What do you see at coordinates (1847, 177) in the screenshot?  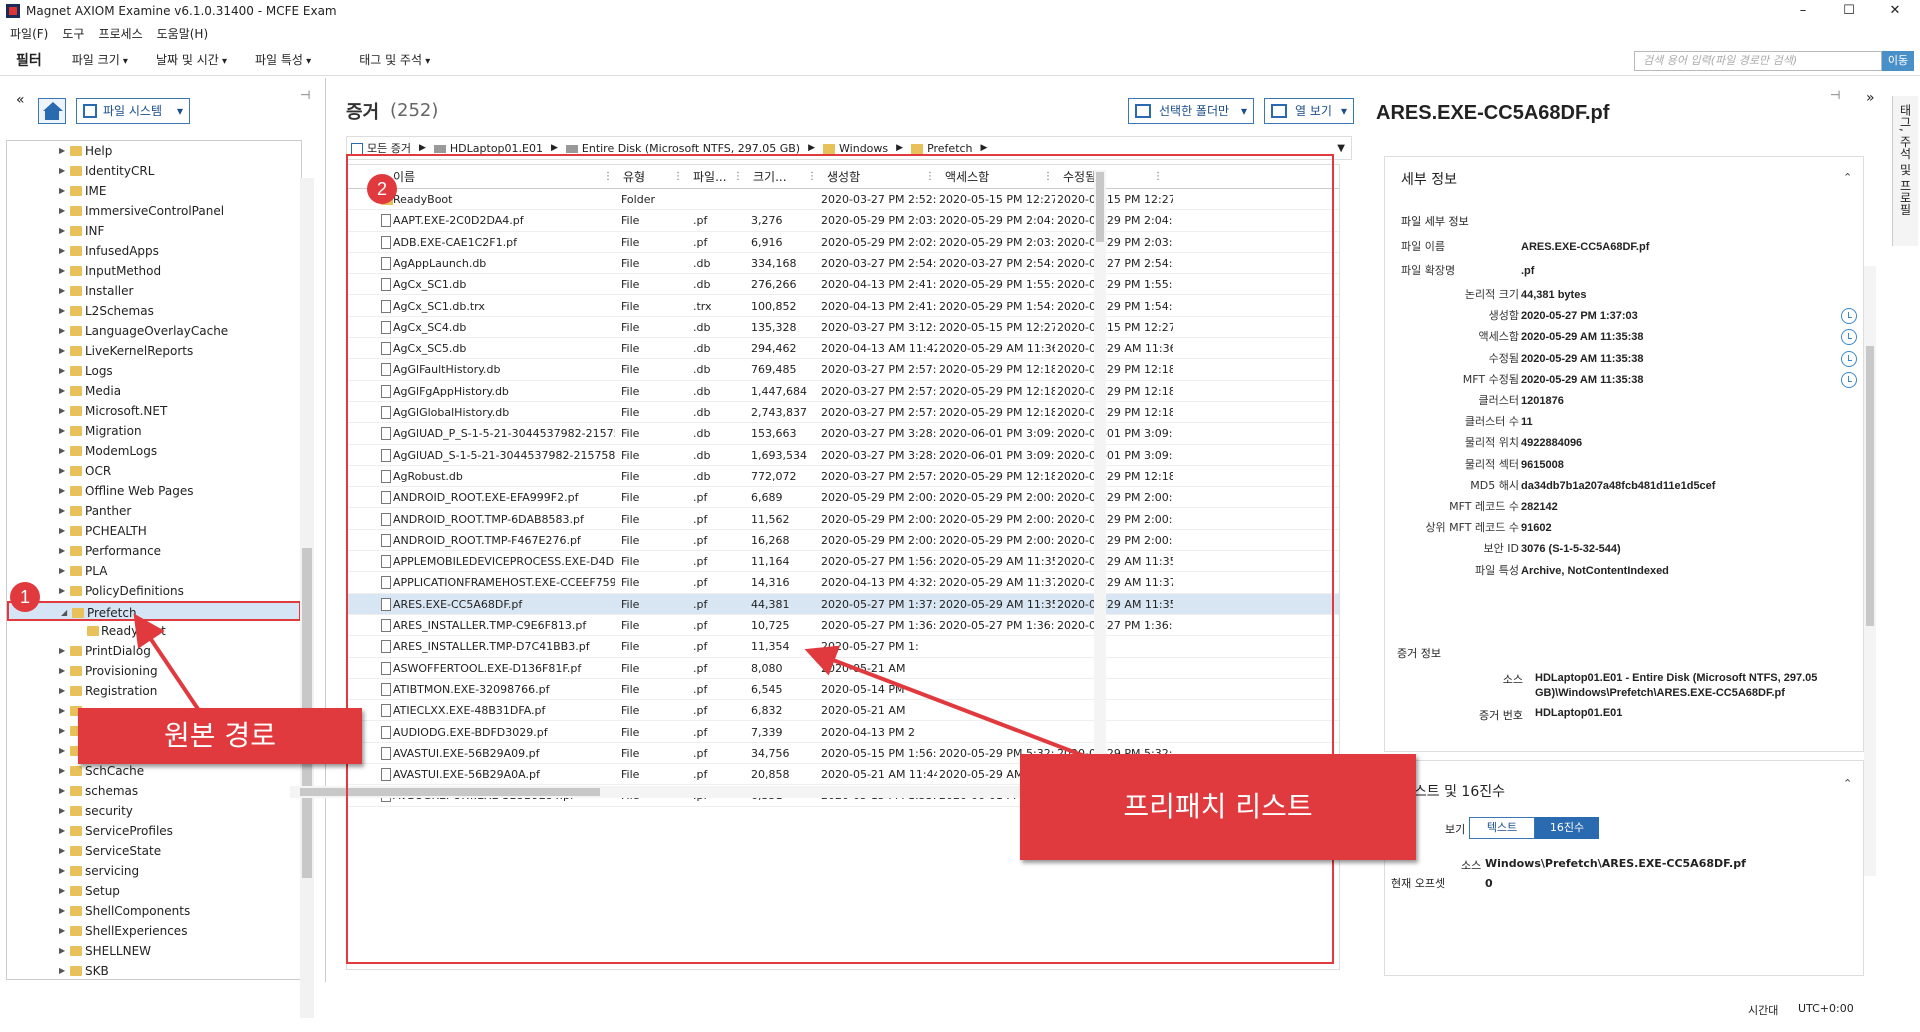 I see `collapse-details-icon: ⌃` at bounding box center [1847, 177].